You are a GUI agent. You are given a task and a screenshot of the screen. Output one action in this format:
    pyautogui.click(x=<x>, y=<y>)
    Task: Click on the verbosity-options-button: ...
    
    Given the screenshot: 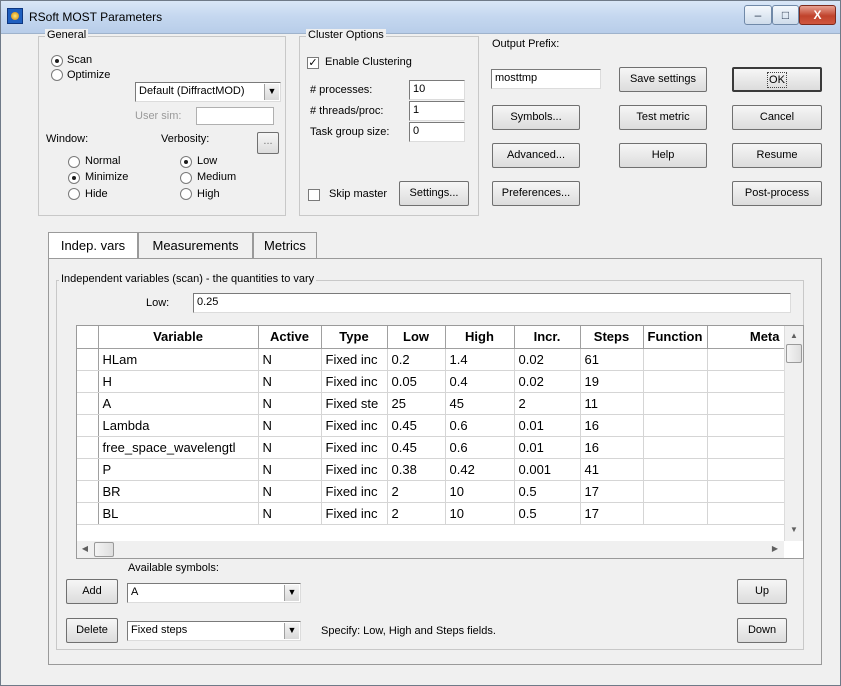 What is the action you would take?
    pyautogui.click(x=268, y=143)
    